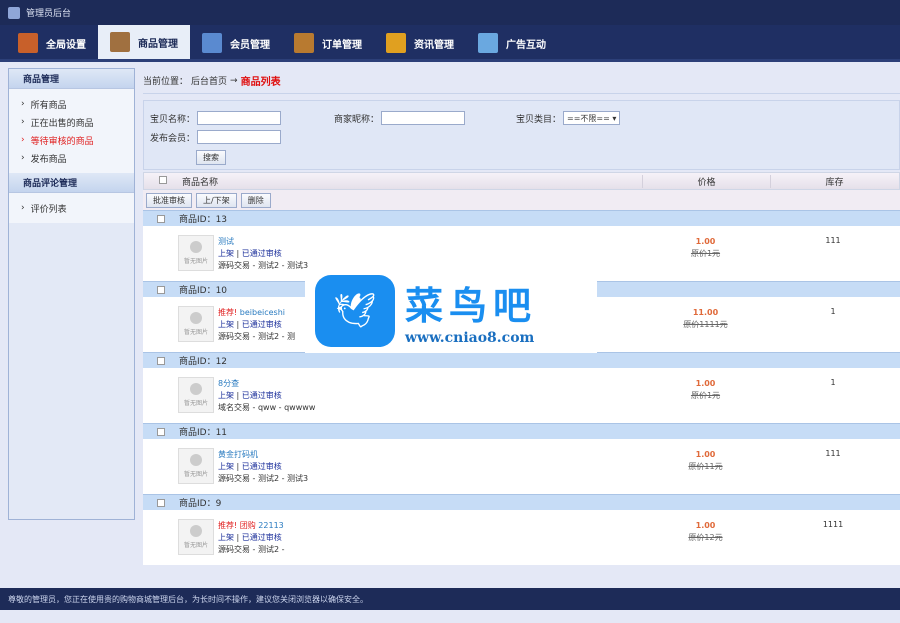  Describe the element at coordinates (270, 525) in the screenshot. I see `product-name: 22113` at that location.